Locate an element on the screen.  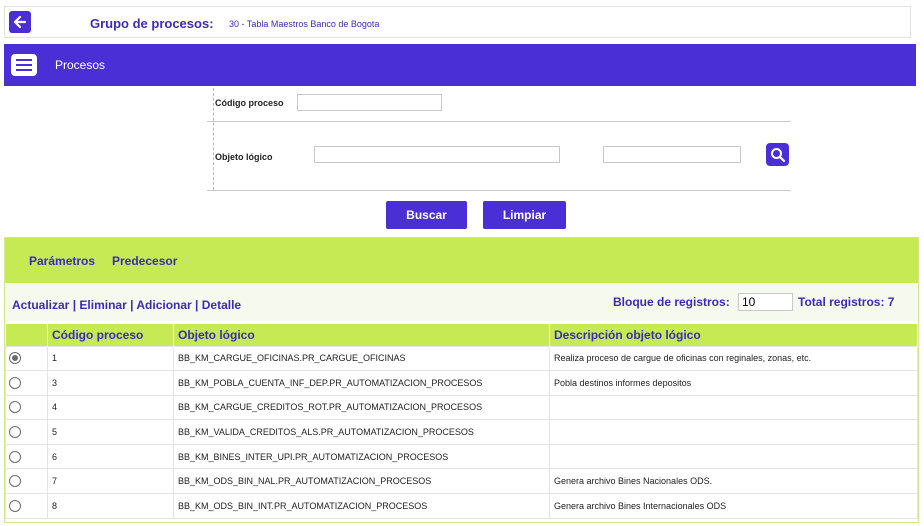
search-icon is located at coordinates (777, 154).